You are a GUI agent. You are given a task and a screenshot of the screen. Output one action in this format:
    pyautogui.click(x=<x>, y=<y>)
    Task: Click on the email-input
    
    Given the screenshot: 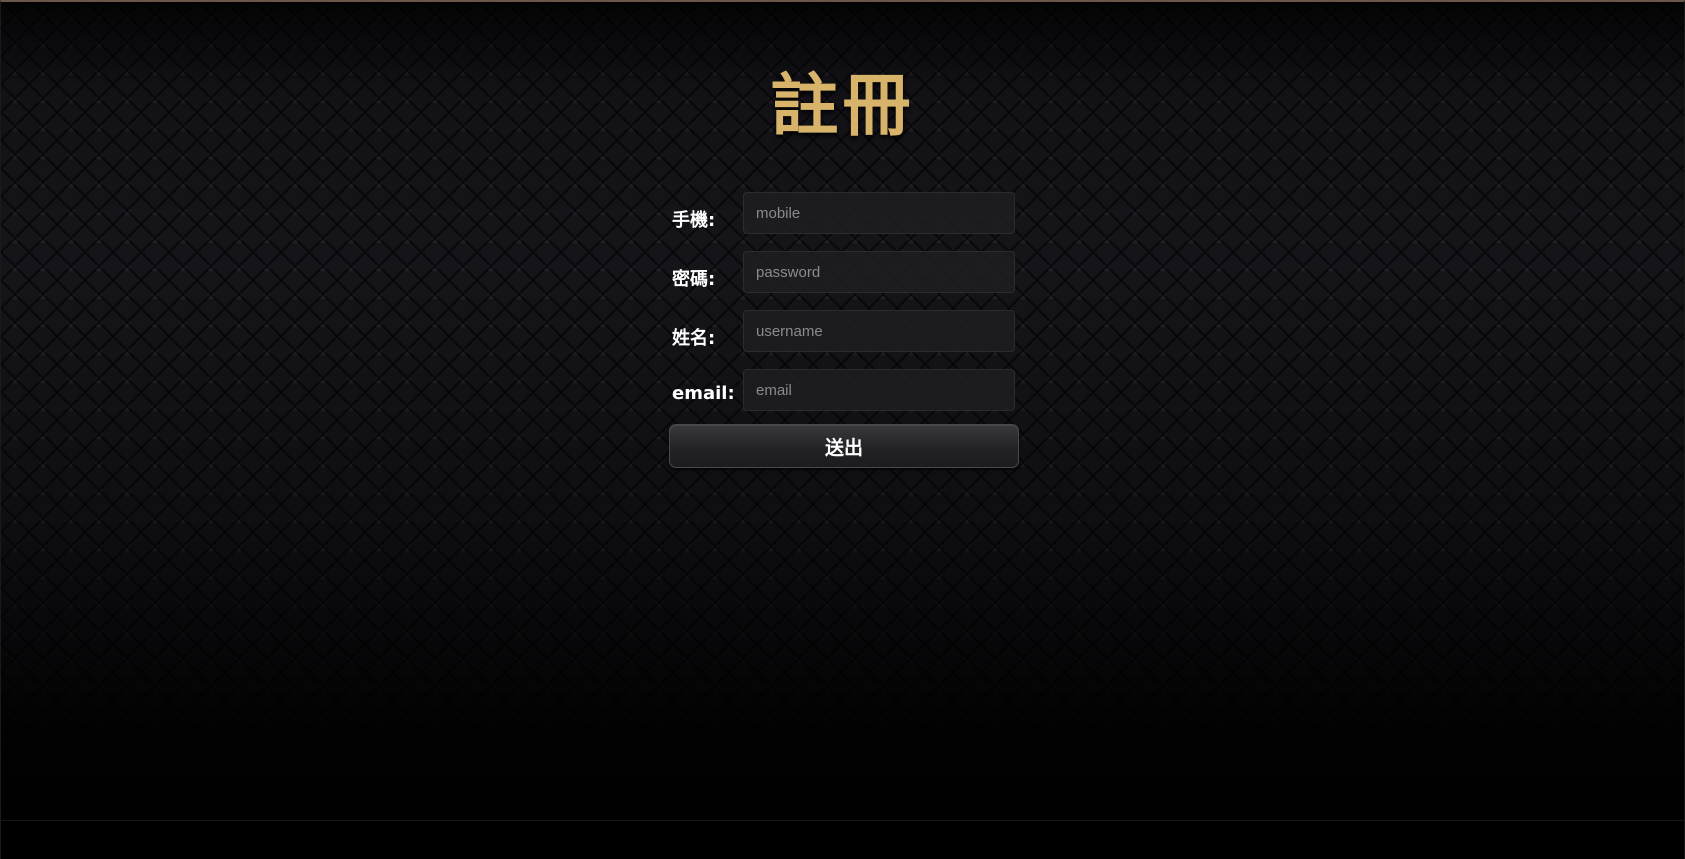 What is the action you would take?
    pyautogui.click(x=879, y=390)
    